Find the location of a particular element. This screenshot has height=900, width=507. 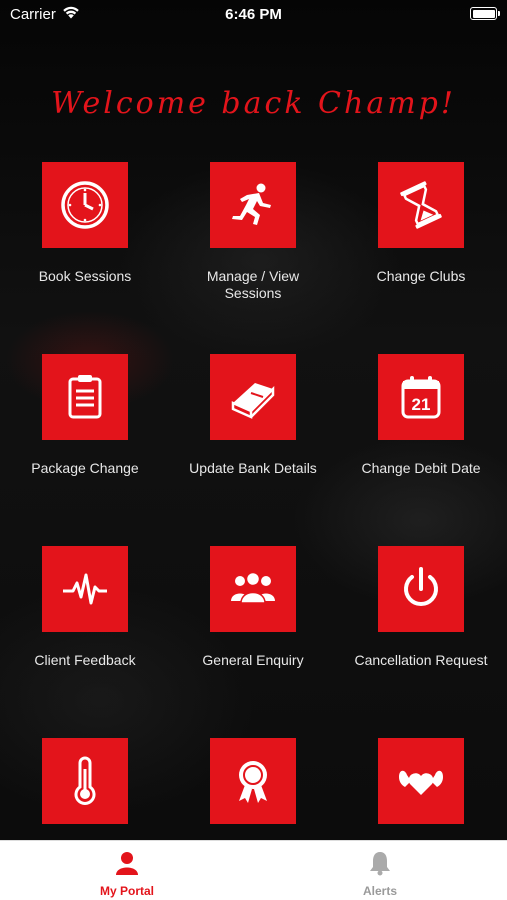

clipboard-icon is located at coordinates (85, 397).